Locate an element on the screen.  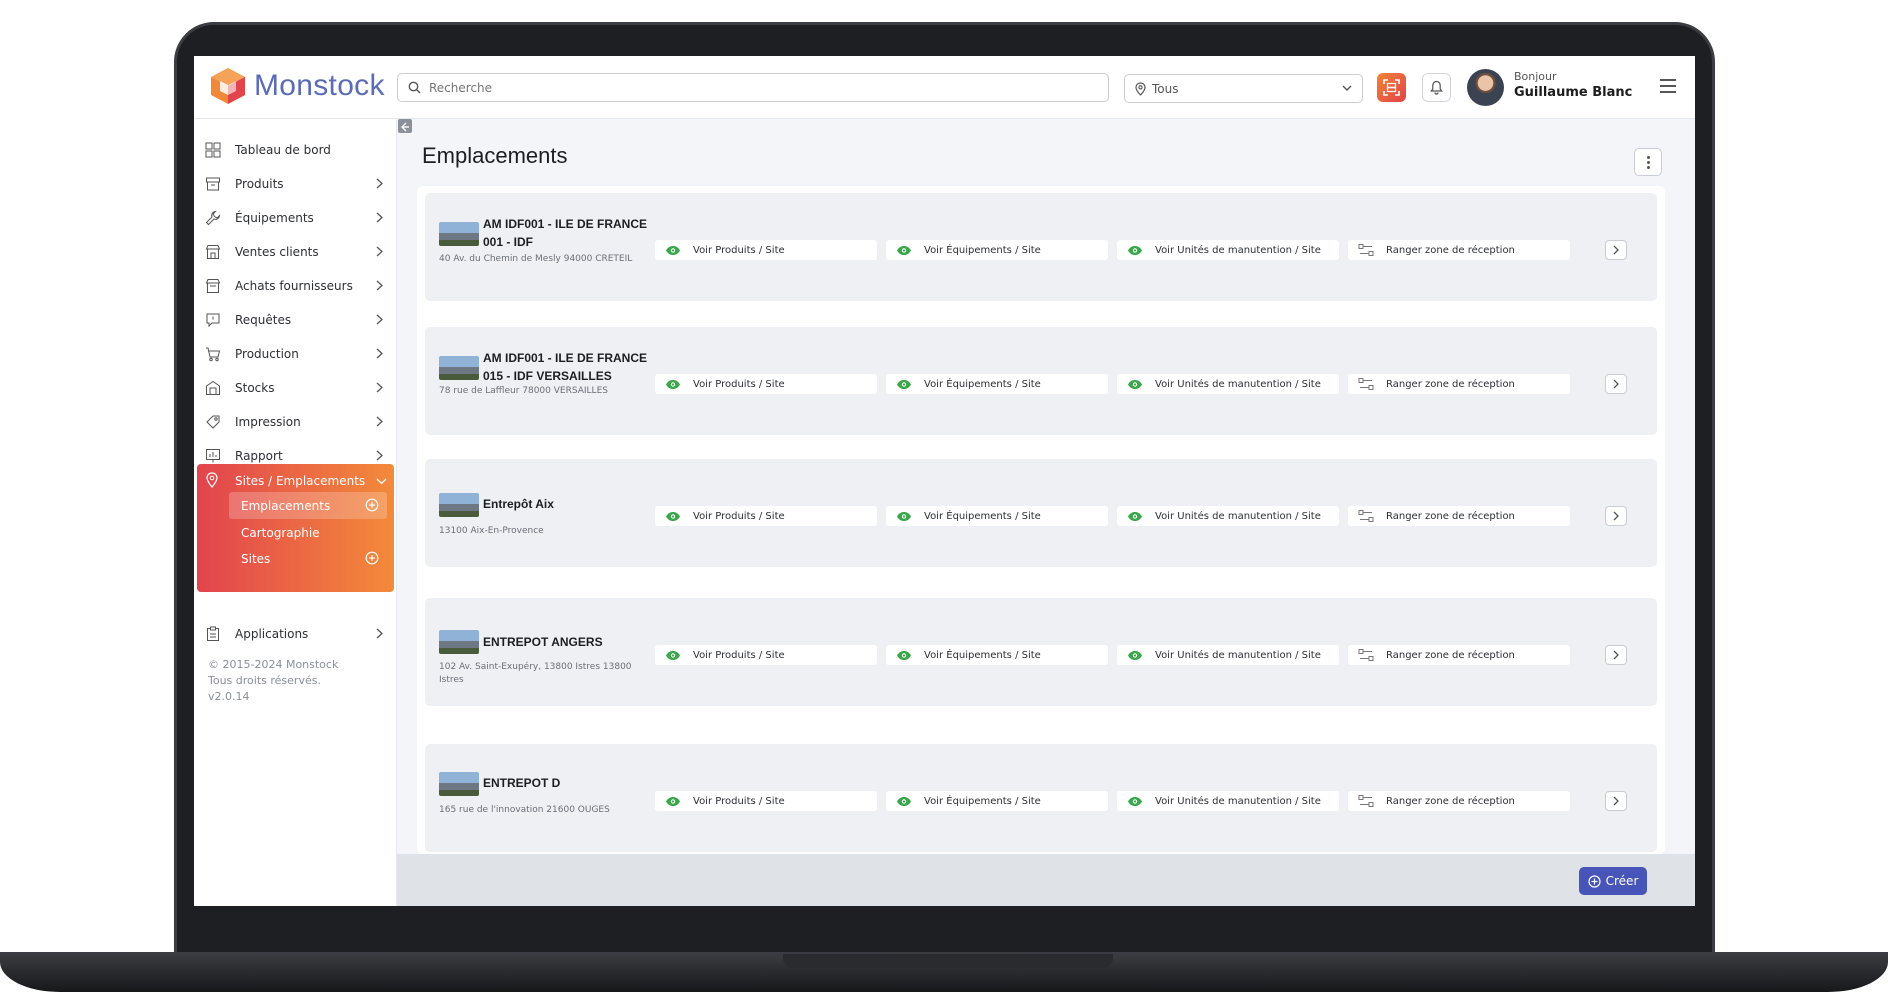
brand-name: Monstock is located at coordinates (319, 85).